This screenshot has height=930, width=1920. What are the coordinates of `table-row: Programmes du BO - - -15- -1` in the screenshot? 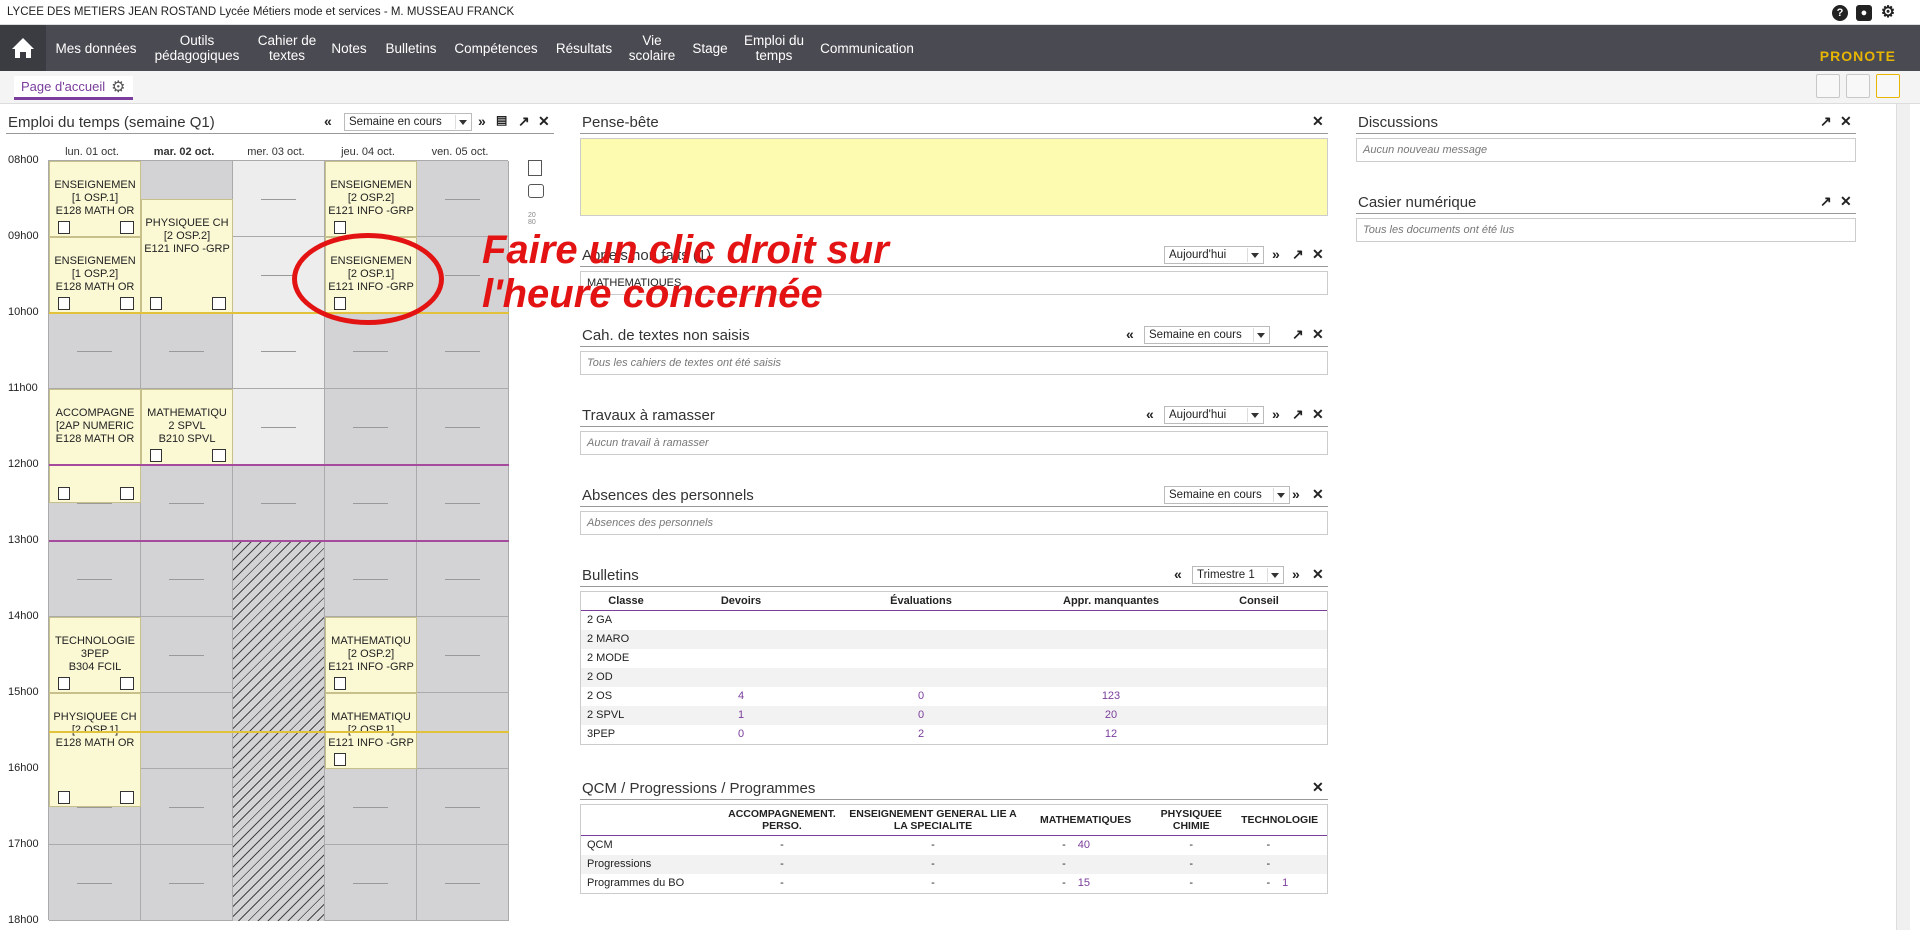 It's located at (954, 883).